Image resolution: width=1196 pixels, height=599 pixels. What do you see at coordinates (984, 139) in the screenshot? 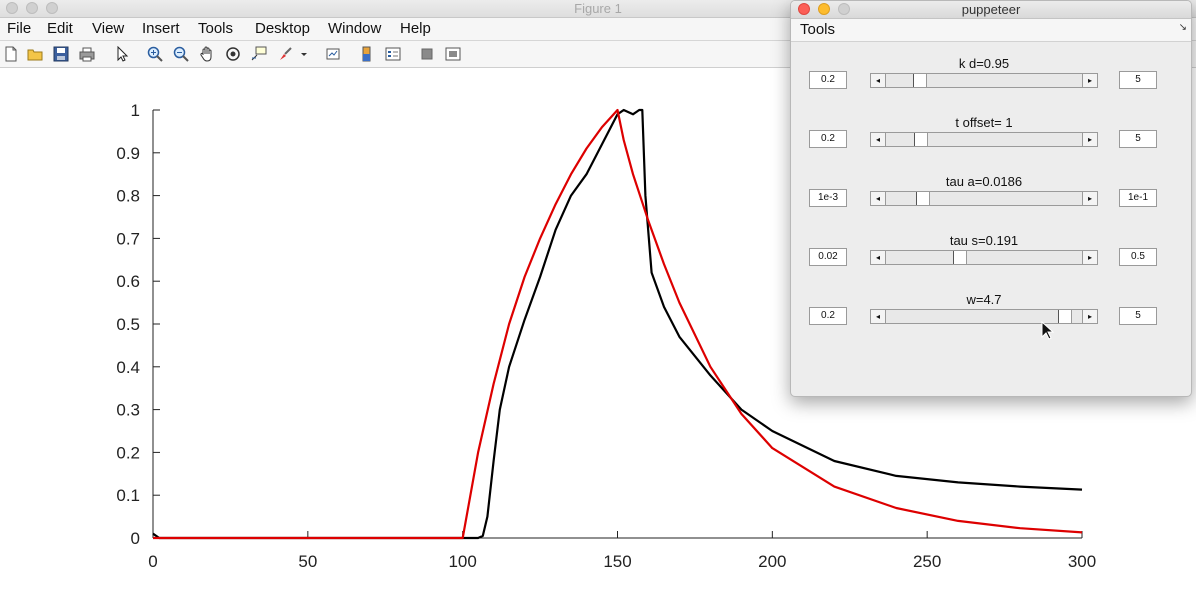
I see `slider-t-offset: ◂ ▸` at bounding box center [984, 139].